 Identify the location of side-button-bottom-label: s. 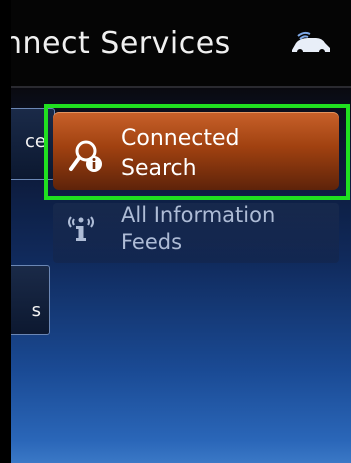
(36, 310).